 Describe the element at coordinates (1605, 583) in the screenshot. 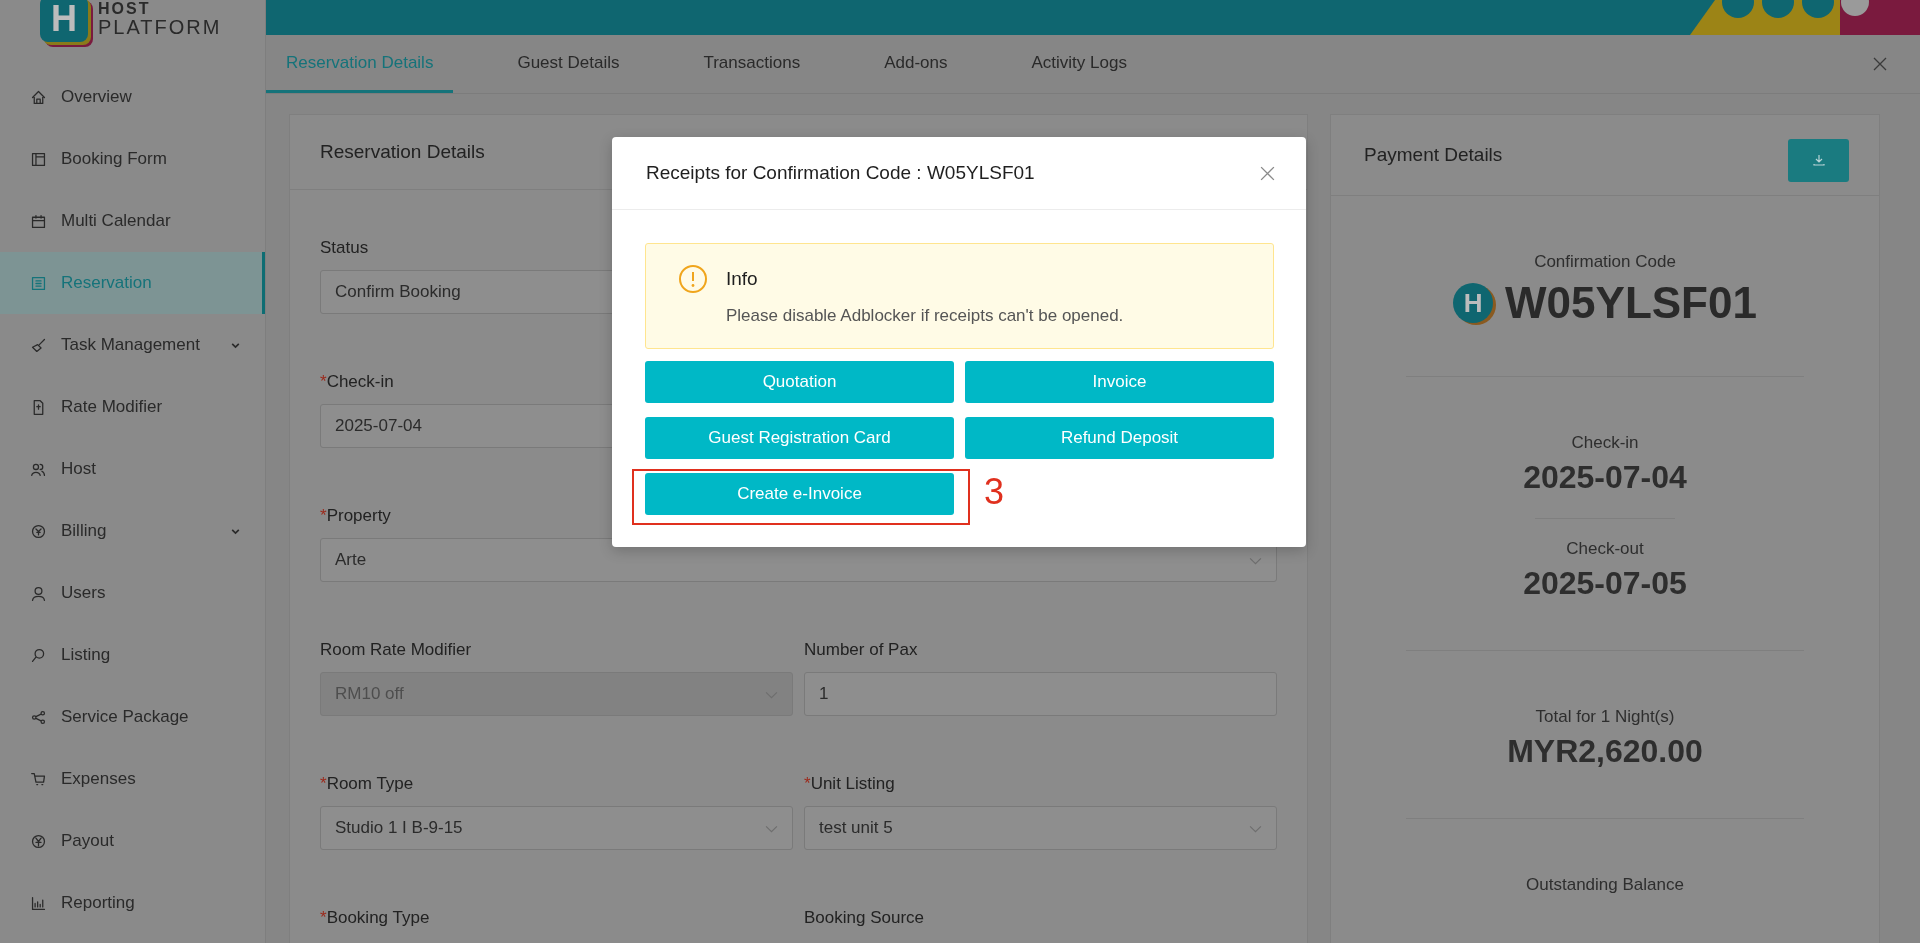

I see `stat-value: 2025-07-05` at that location.